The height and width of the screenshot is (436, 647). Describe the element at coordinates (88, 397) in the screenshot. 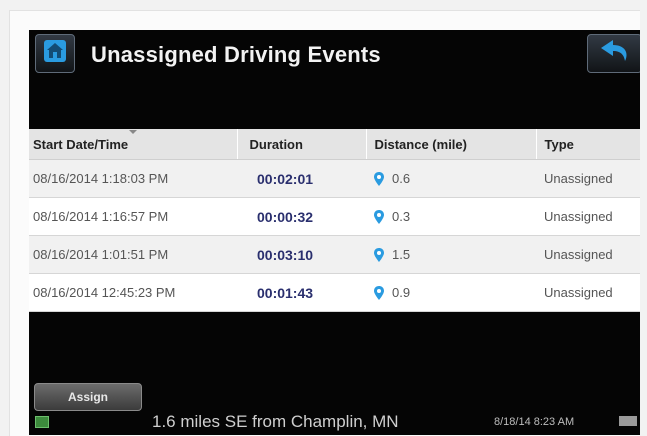

I see `assign-button: Assign` at that location.